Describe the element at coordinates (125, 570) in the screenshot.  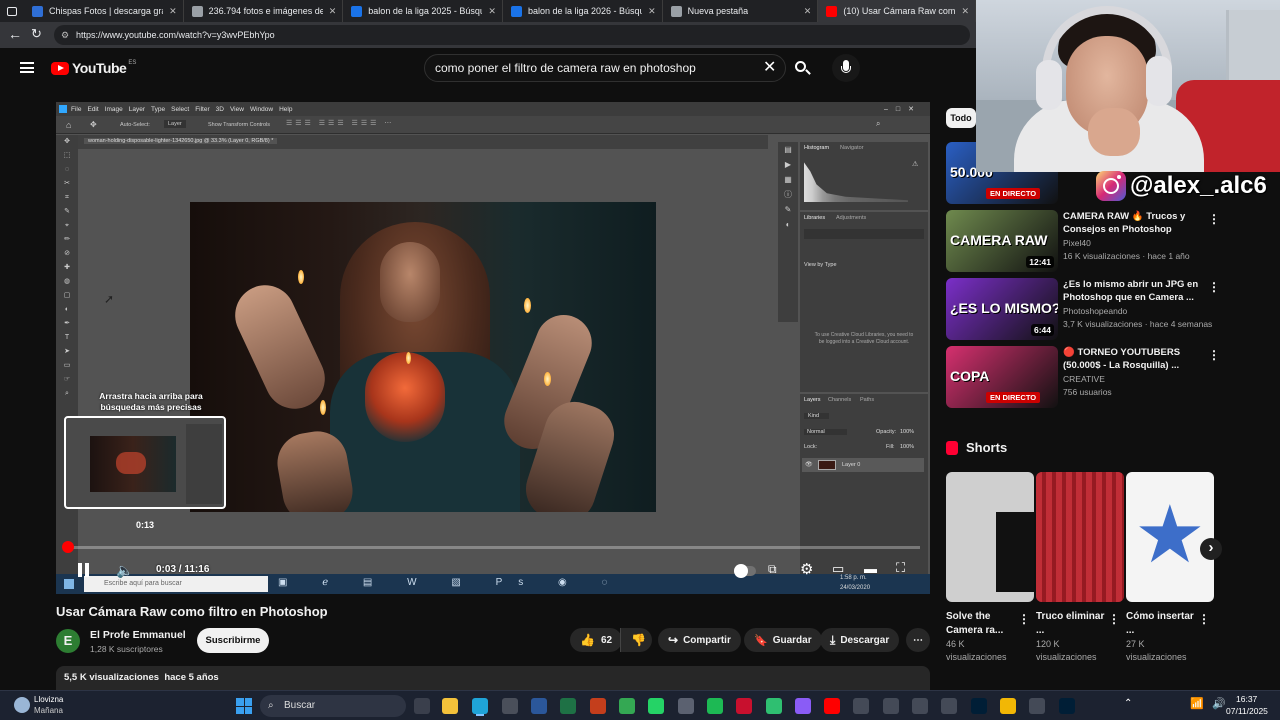
I see `volume-button: 🔈` at that location.